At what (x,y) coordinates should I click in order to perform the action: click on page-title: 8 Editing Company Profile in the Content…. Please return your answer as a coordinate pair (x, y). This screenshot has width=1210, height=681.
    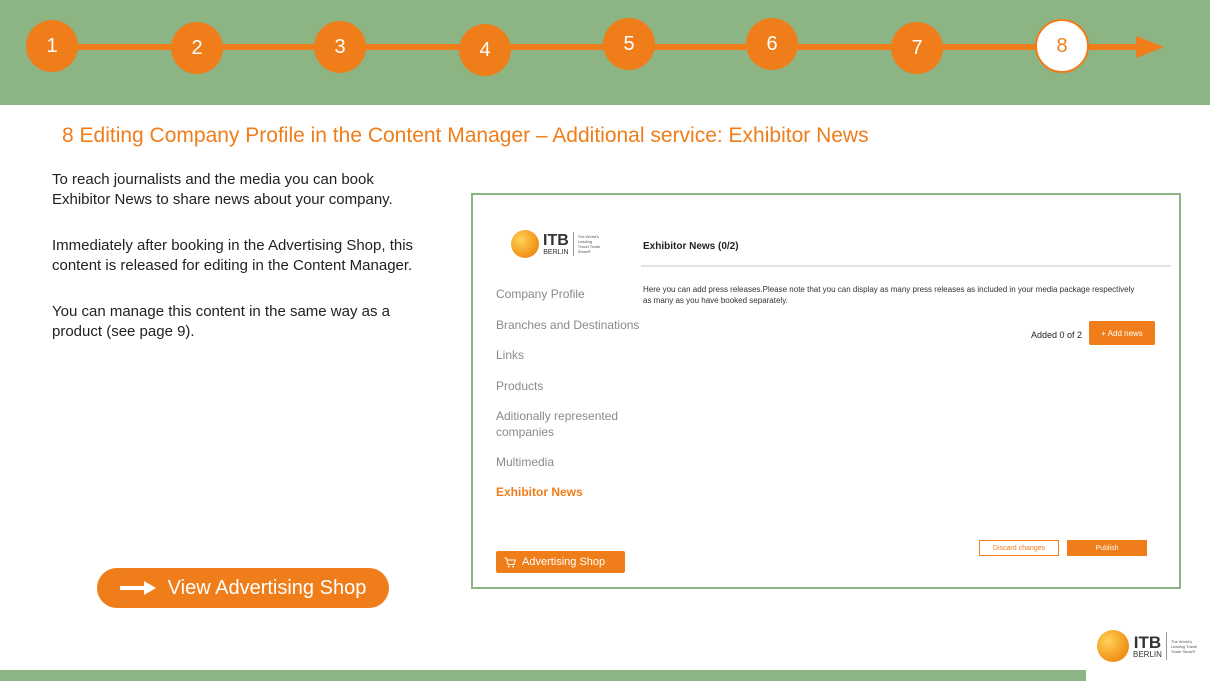
    Looking at the image, I should click on (465, 135).